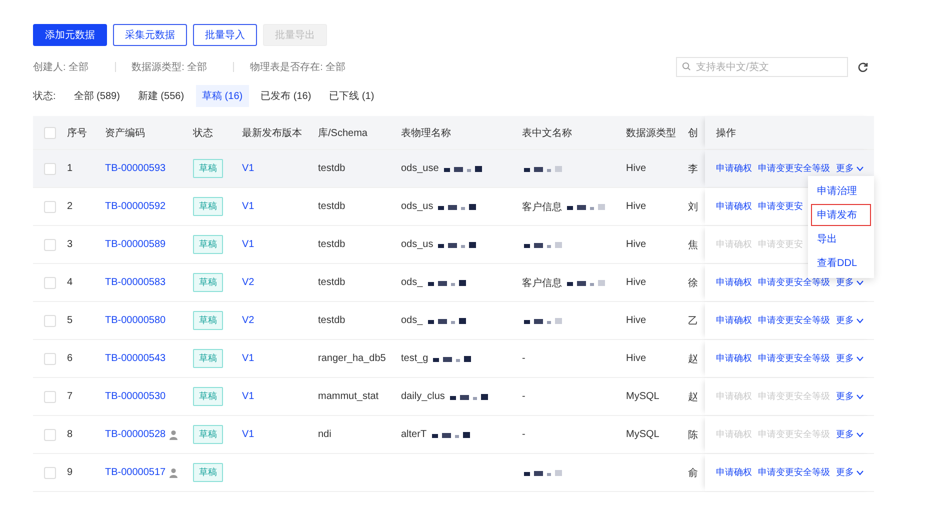 The image size is (942, 507). I want to click on filter-dropdown: 创建人: 全部, so click(61, 67).